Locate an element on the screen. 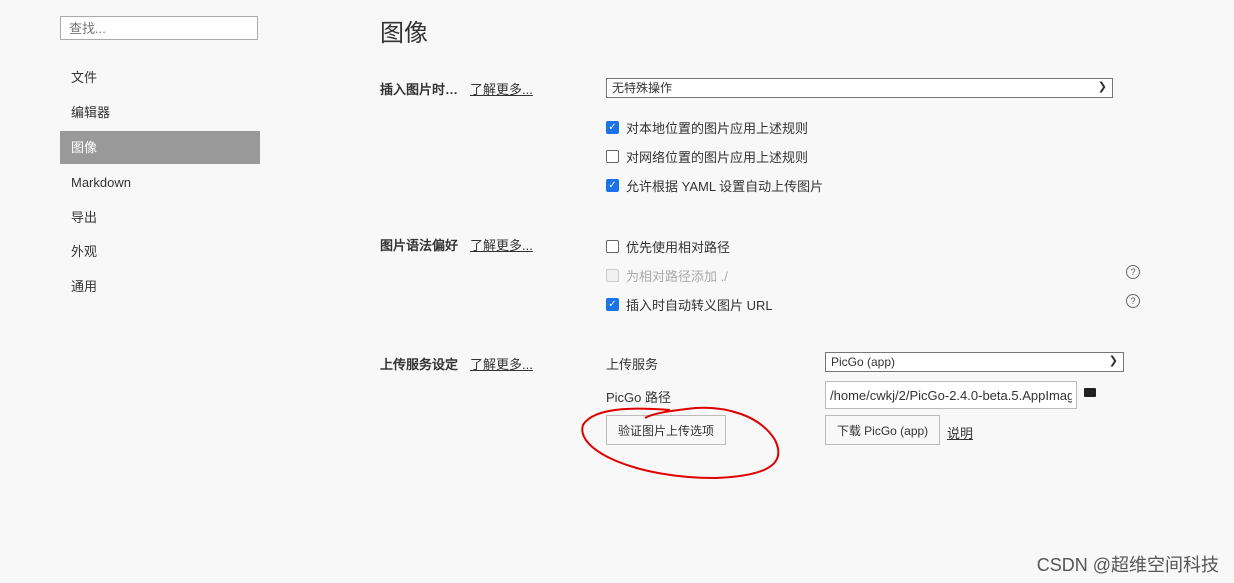 This screenshot has height=583, width=1234. yaml-upload-checkbox: ✓ 允许根据 YAML 设置自动上传图片 is located at coordinates (714, 185).